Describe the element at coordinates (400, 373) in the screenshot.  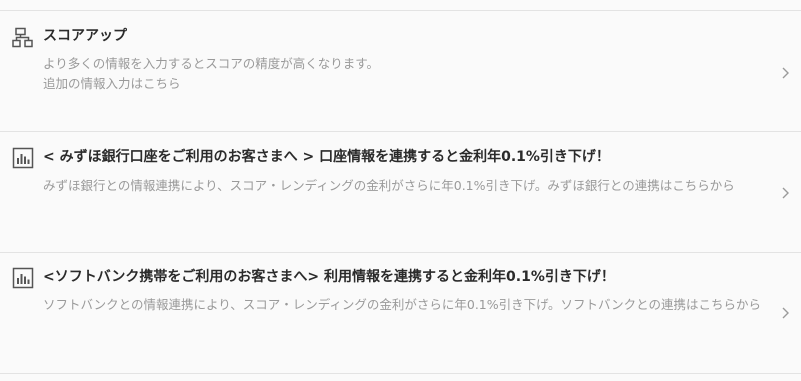
I see `divider` at that location.